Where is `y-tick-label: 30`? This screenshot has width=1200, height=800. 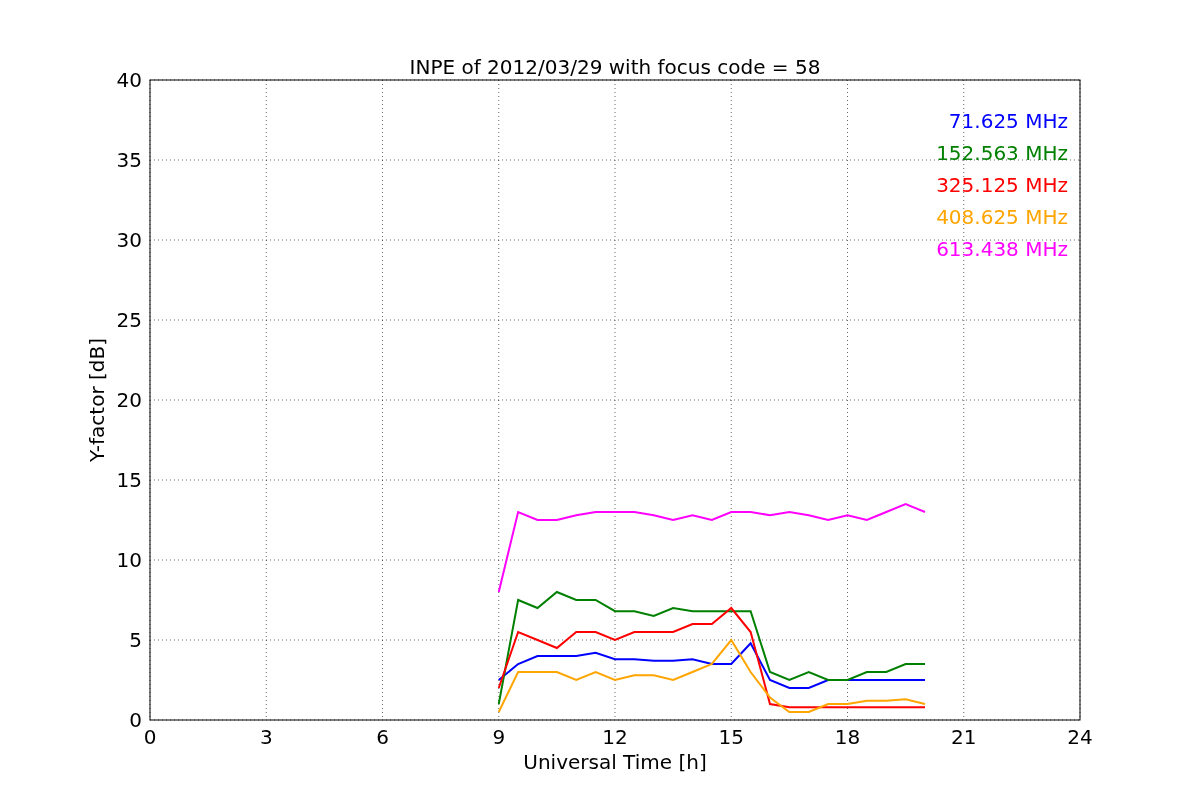
y-tick-label: 30 is located at coordinates (129, 240).